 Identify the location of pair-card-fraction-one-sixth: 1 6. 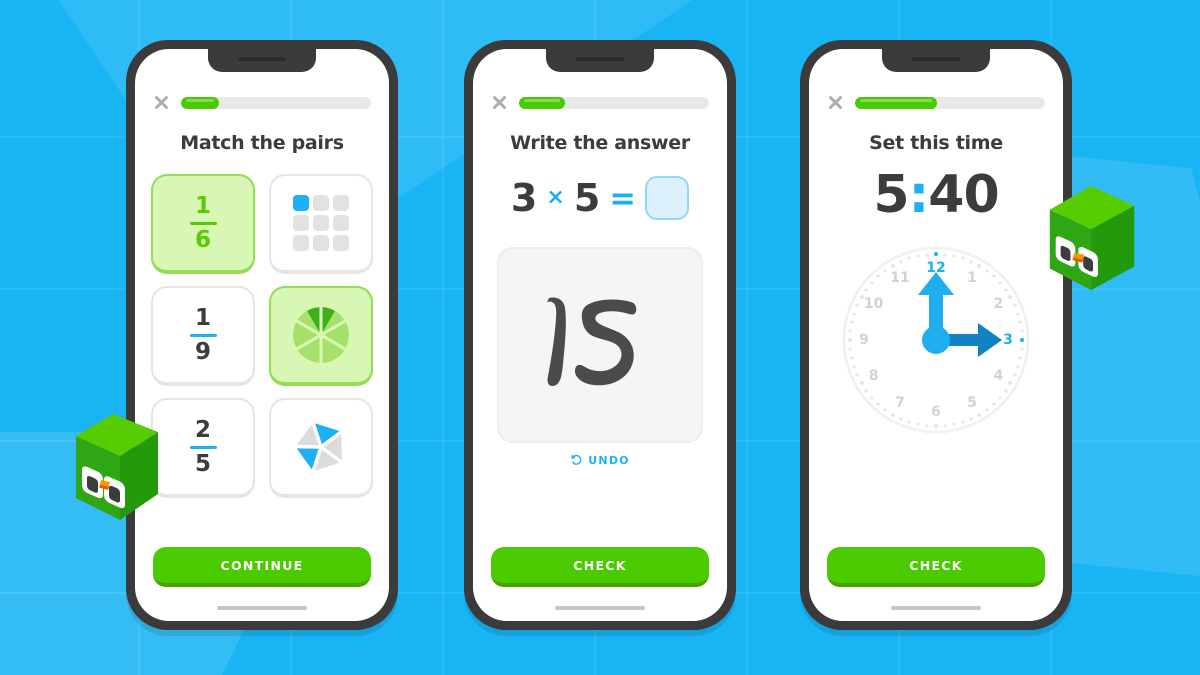
(203, 224).